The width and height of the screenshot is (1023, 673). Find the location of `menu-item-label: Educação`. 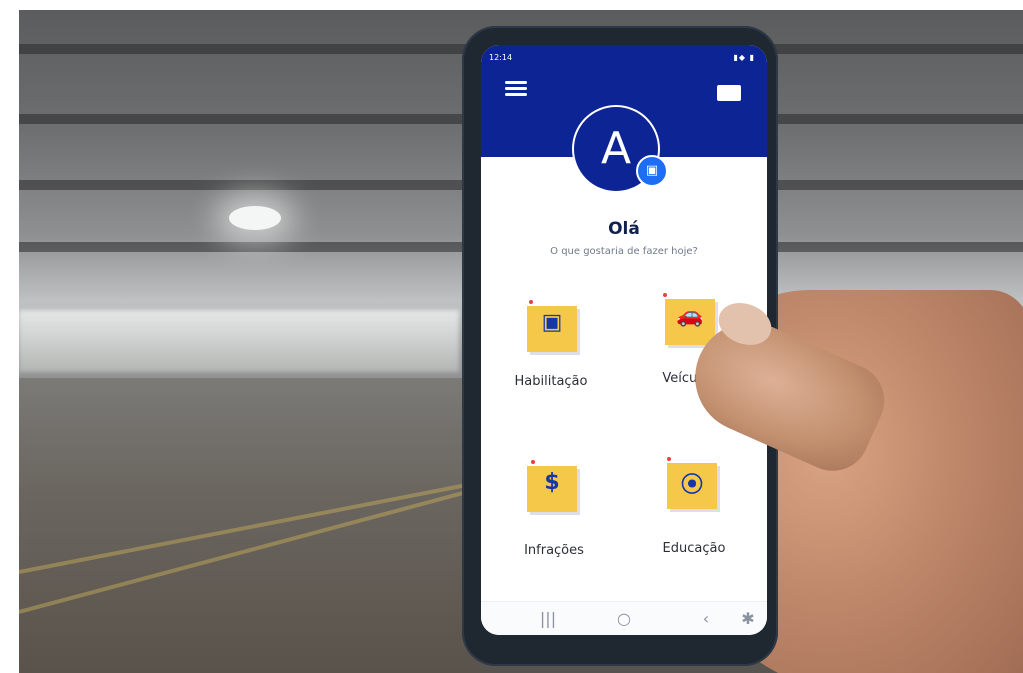

menu-item-label: Educação is located at coordinates (694, 548).